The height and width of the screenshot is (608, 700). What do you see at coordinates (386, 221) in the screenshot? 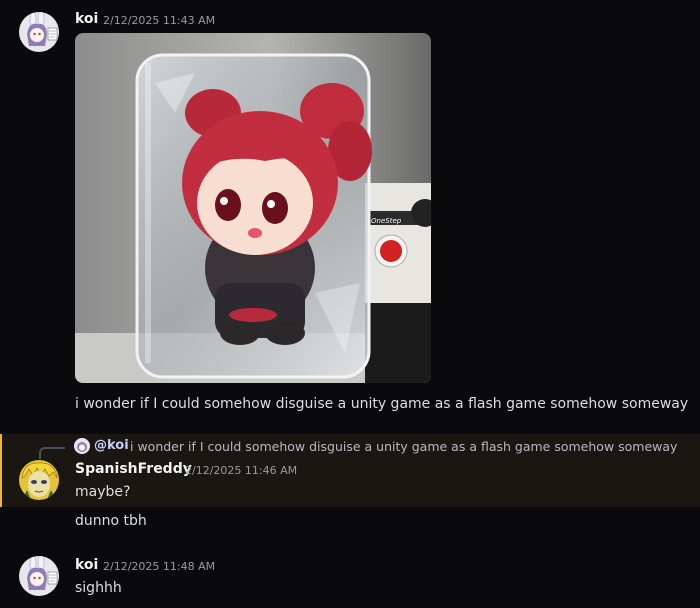
I see `device-sticker-label: OneStep` at bounding box center [386, 221].